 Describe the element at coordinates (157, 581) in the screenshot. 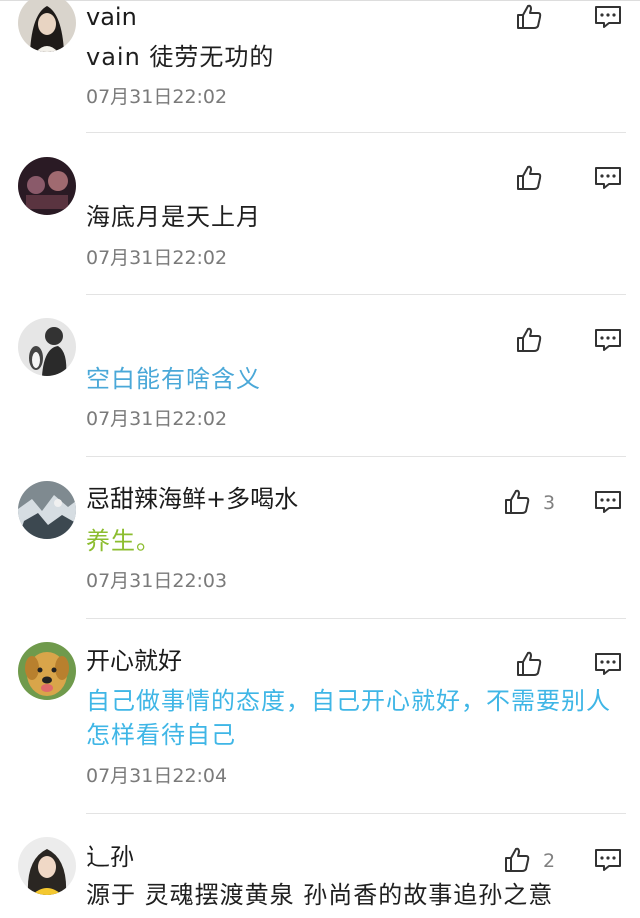

I see `comment-time: 07月31日22:03` at that location.